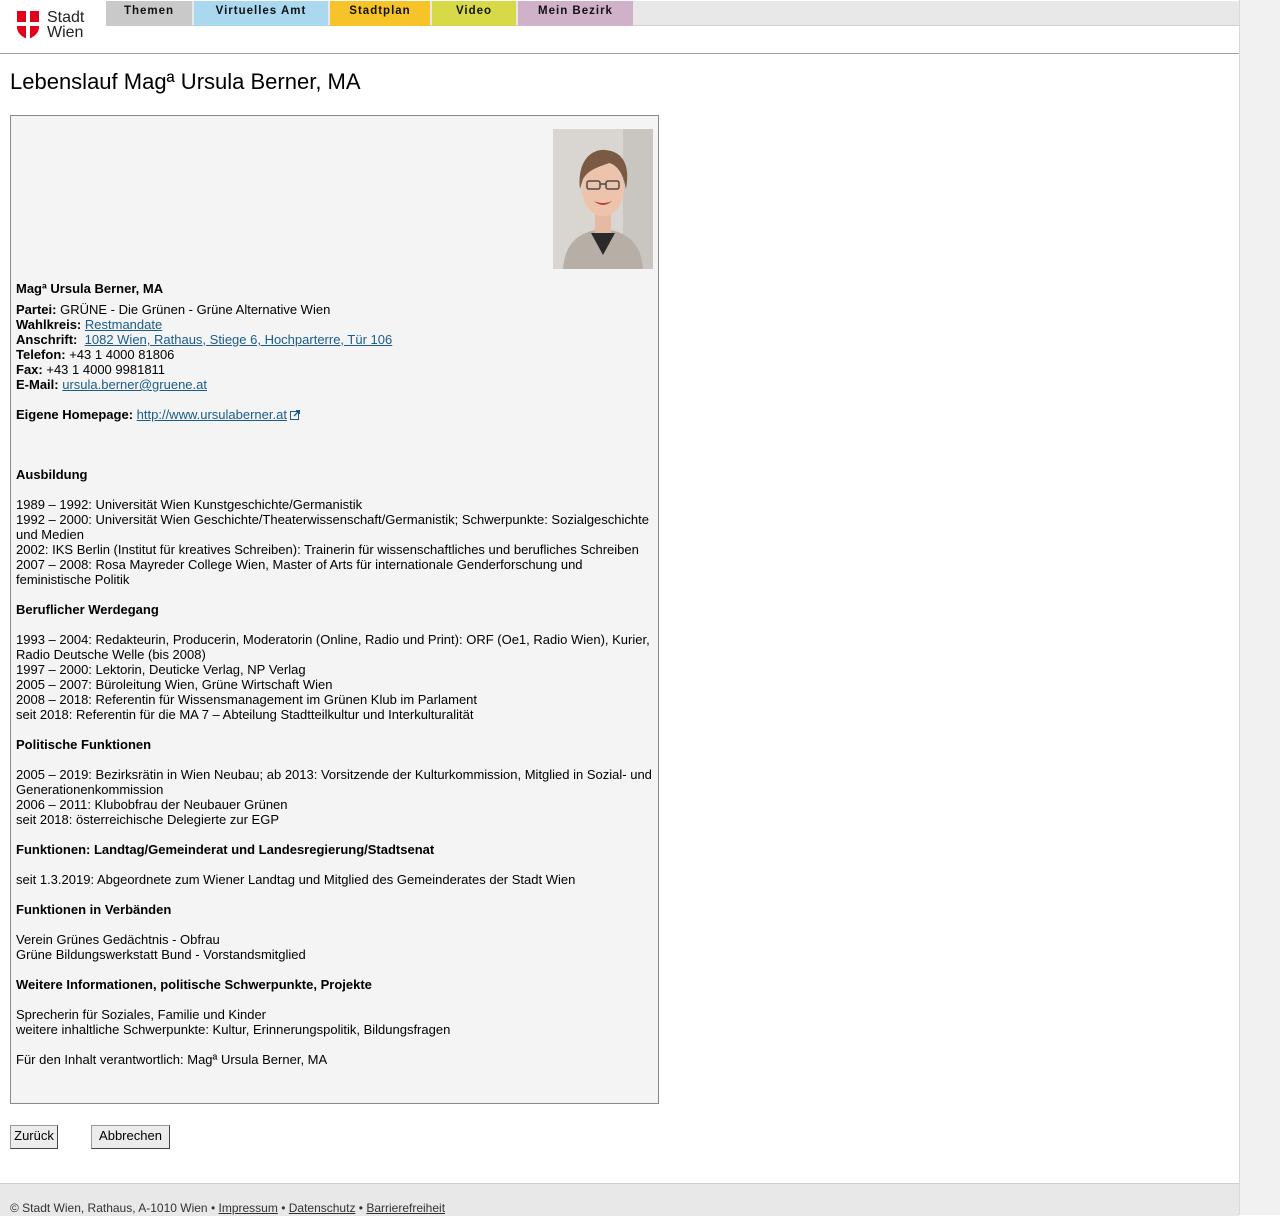 The width and height of the screenshot is (1280, 1216). What do you see at coordinates (84, 744) in the screenshot?
I see `section-politik-title: Politische Funktionen` at bounding box center [84, 744].